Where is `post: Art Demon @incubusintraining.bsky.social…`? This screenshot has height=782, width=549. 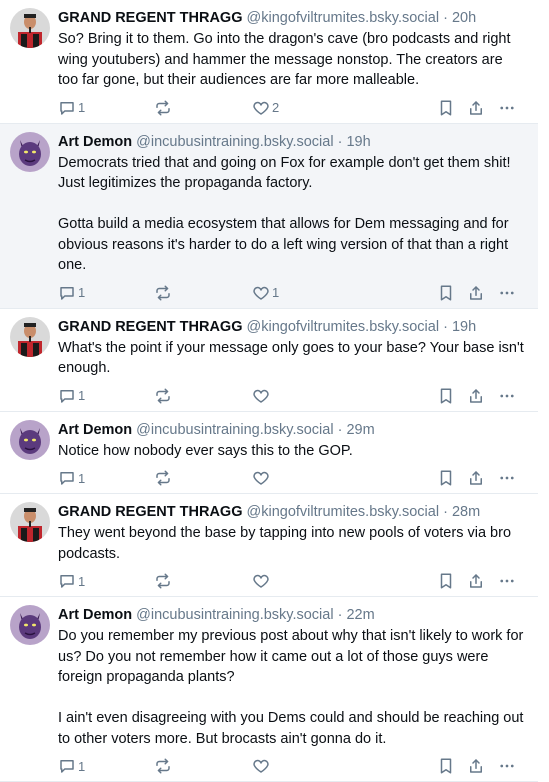 post: Art Demon @incubusintraining.bsky.social… is located at coordinates (269, 453).